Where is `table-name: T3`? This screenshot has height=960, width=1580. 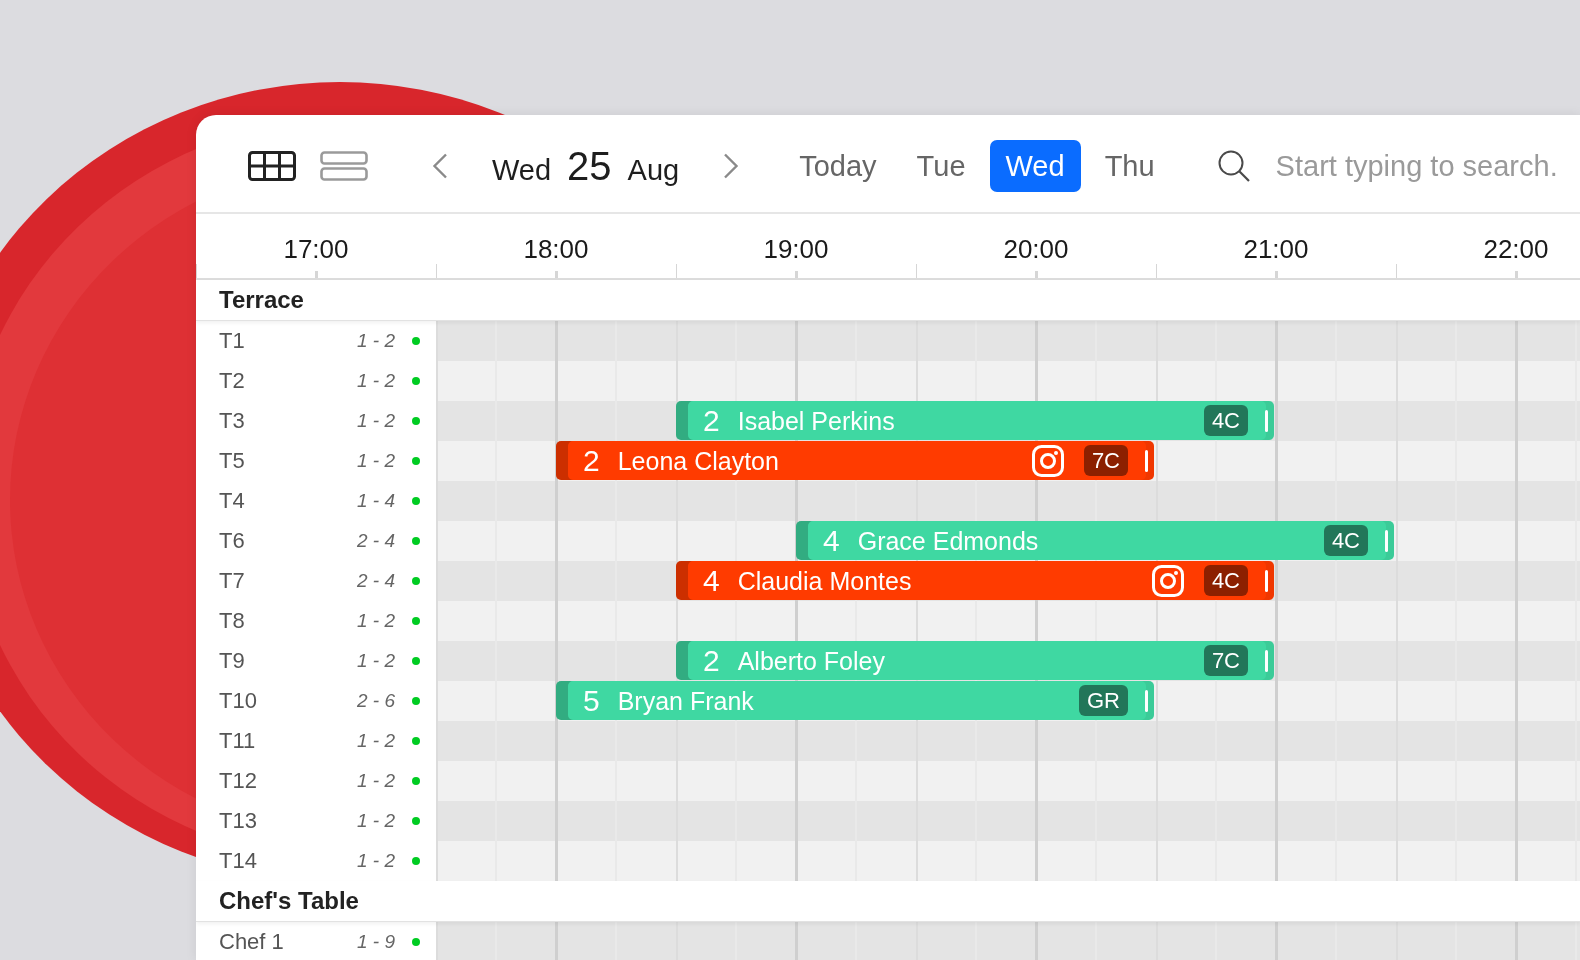
table-name: T3 is located at coordinates (232, 421).